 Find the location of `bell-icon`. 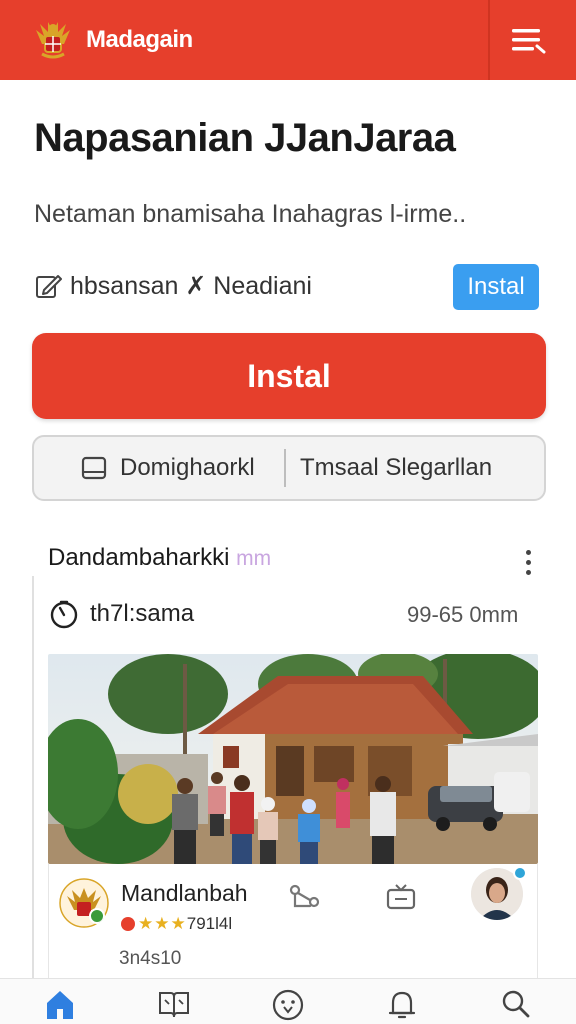

bell-icon is located at coordinates (402, 1004).